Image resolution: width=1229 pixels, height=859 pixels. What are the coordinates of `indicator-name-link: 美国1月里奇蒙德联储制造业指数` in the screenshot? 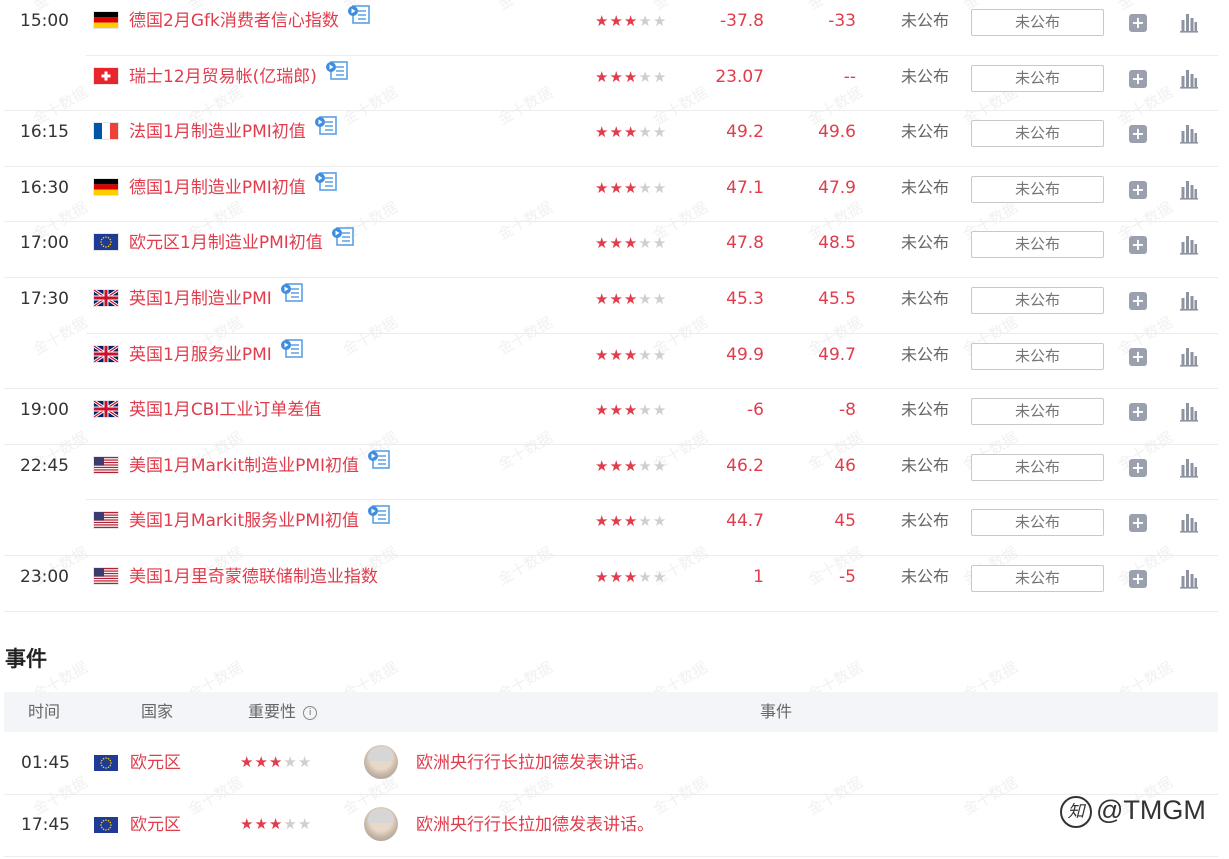 It's located at (253, 577).